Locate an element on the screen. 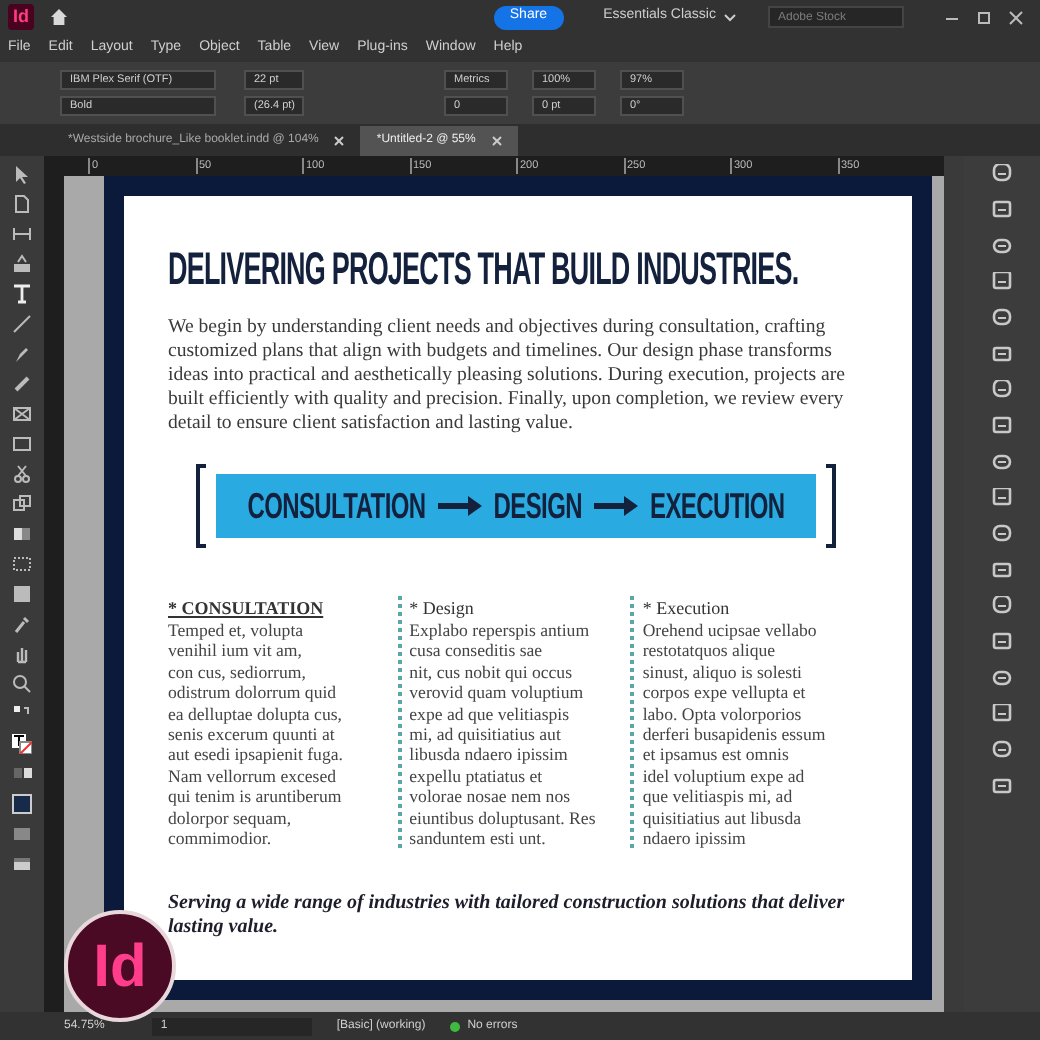 The image size is (1040, 1040). type-tool-icon is located at coordinates (22, 294).